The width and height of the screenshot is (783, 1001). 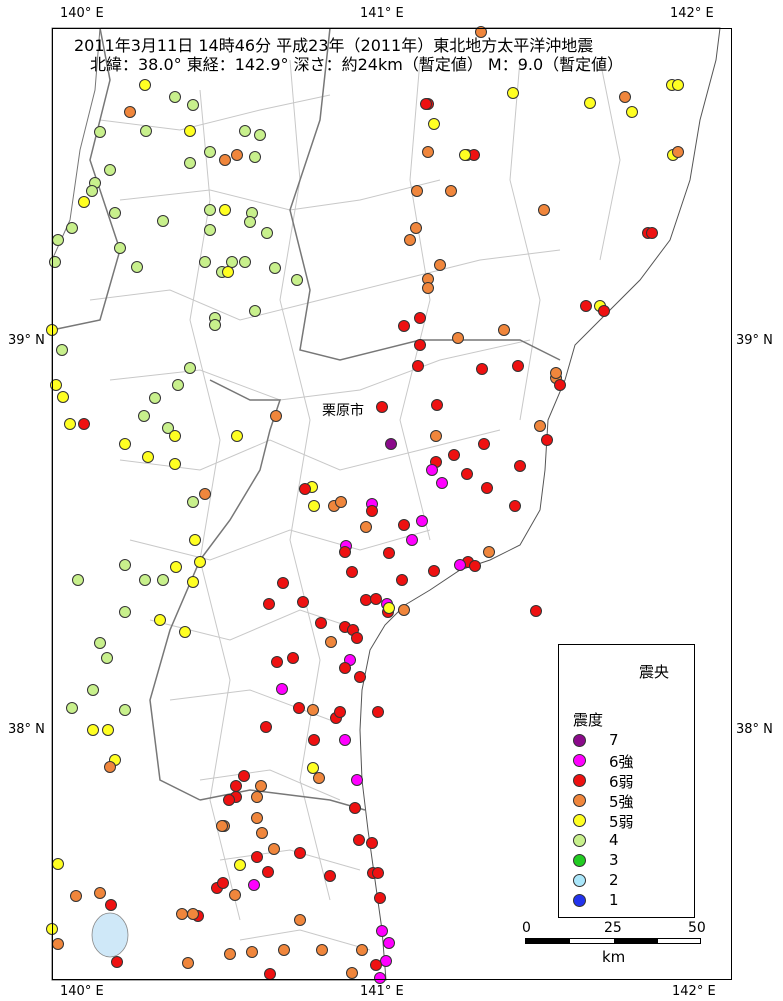 What do you see at coordinates (343, 410) in the screenshot?
I see `place-label-kurihara: 栗原市` at bounding box center [343, 410].